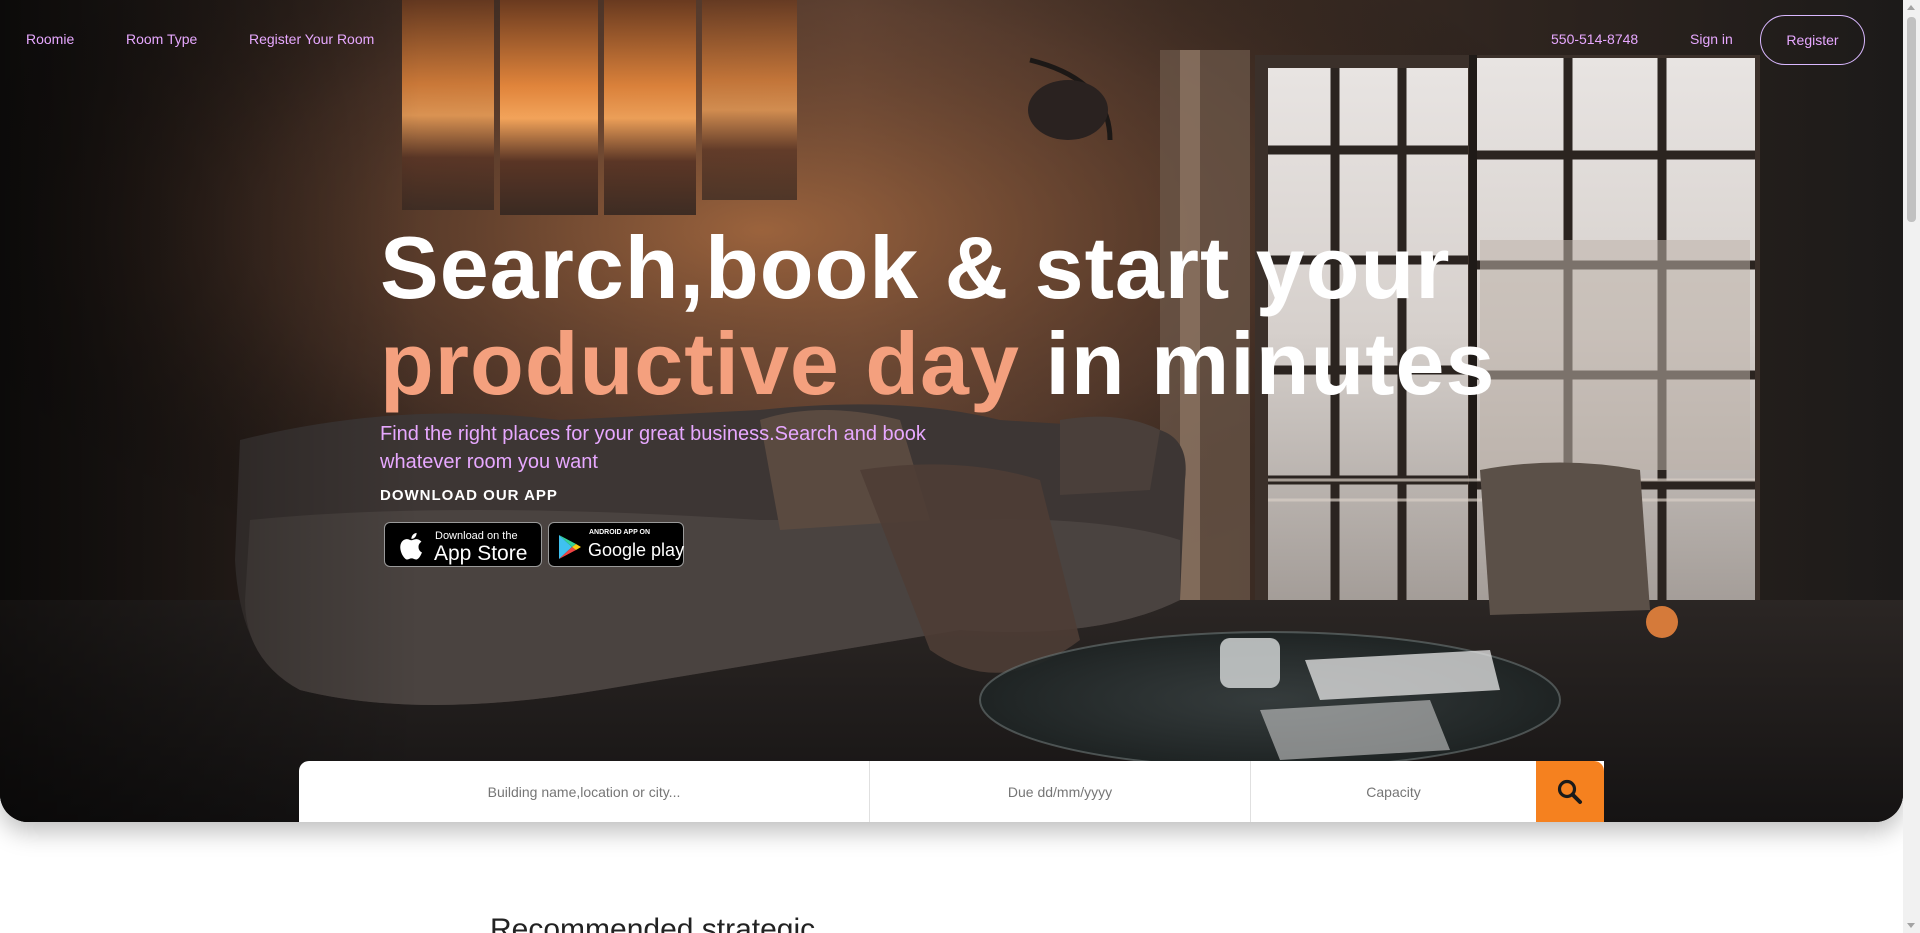 This screenshot has width=1920, height=933. Describe the element at coordinates (476, 536) in the screenshot. I see `app-store-small-text: Download on the` at that location.